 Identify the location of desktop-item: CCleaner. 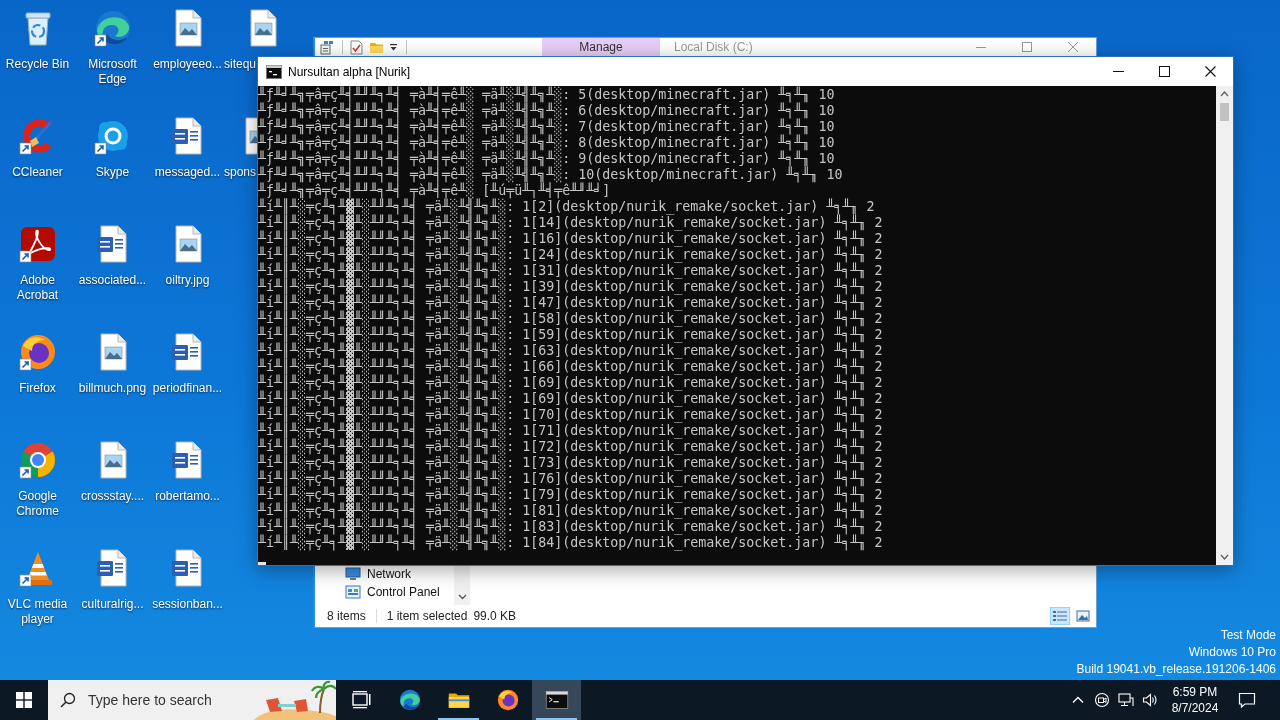
(37, 144).